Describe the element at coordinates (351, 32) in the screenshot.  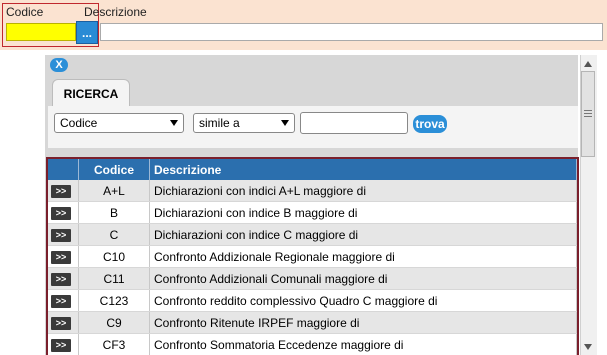
I see `descrizione-input` at that location.